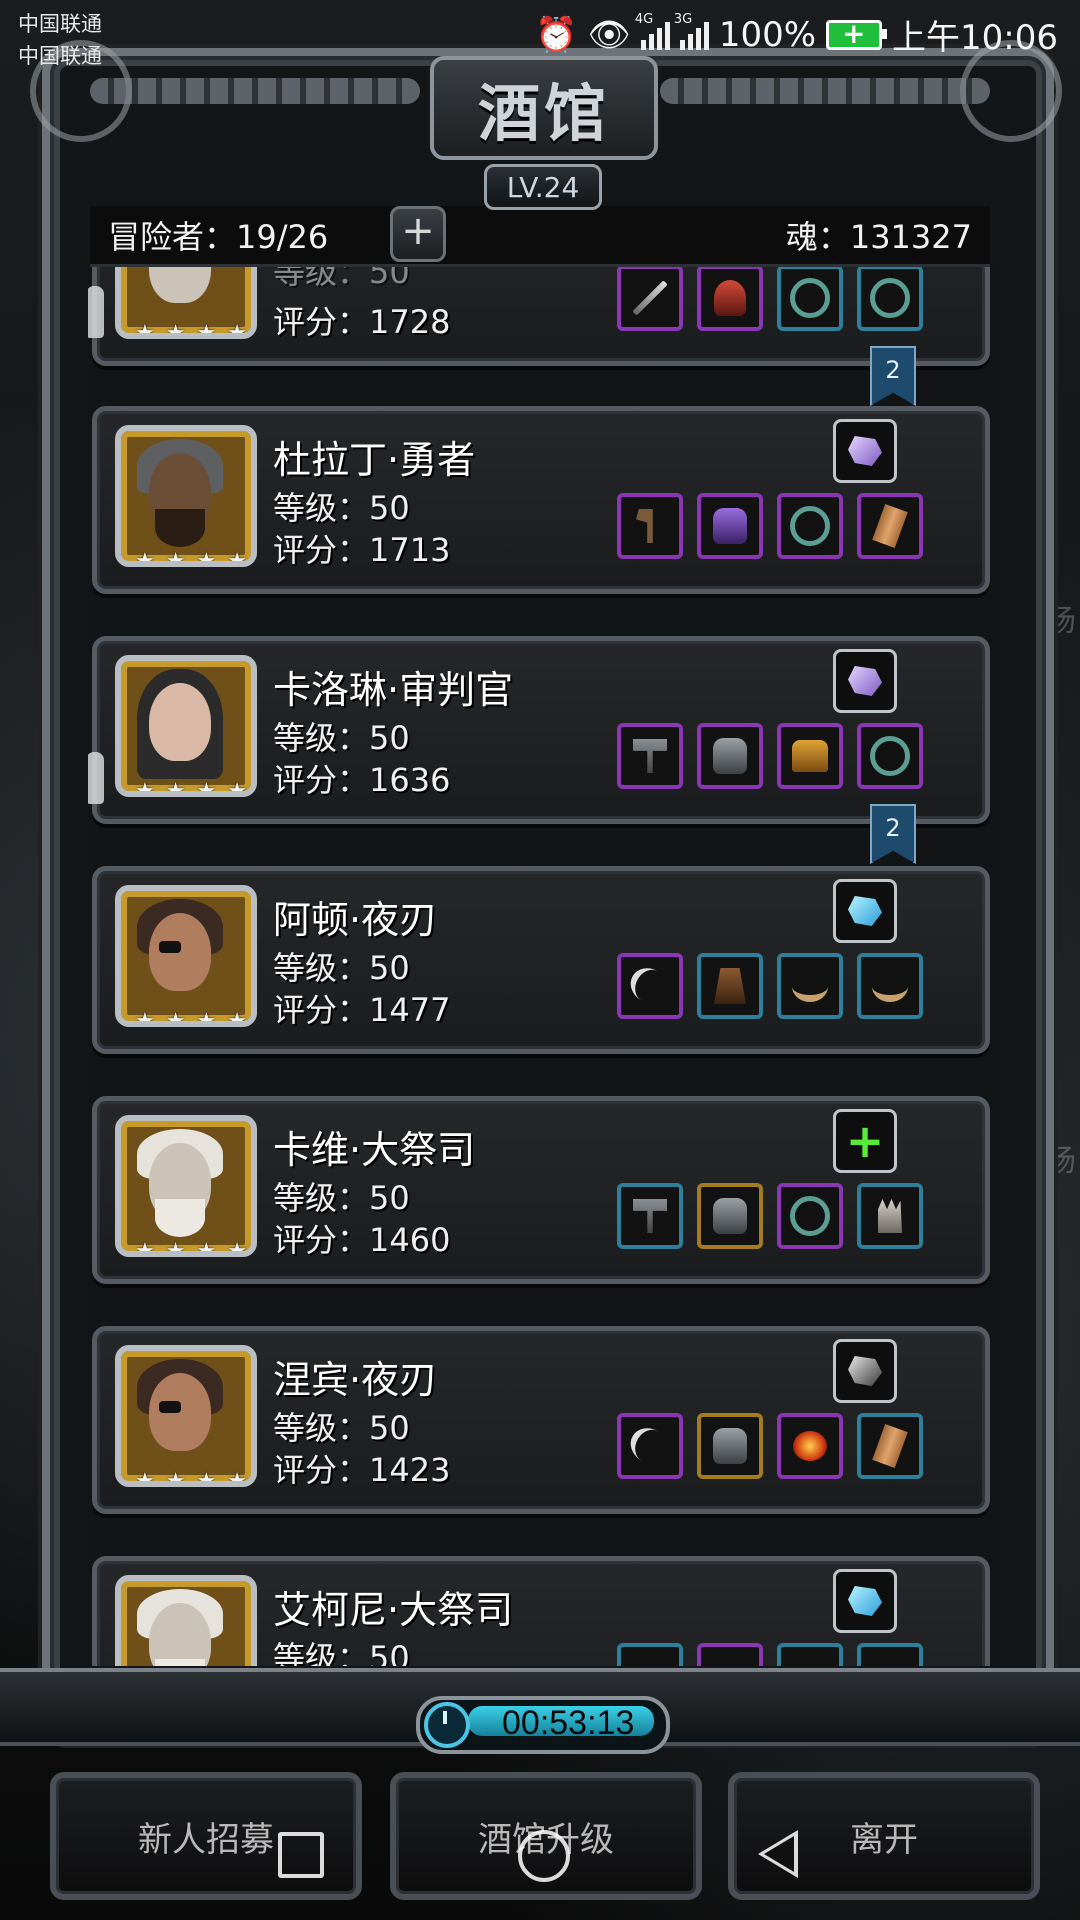  Describe the element at coordinates (778, 1854) in the screenshot. I see `back-icon` at that location.